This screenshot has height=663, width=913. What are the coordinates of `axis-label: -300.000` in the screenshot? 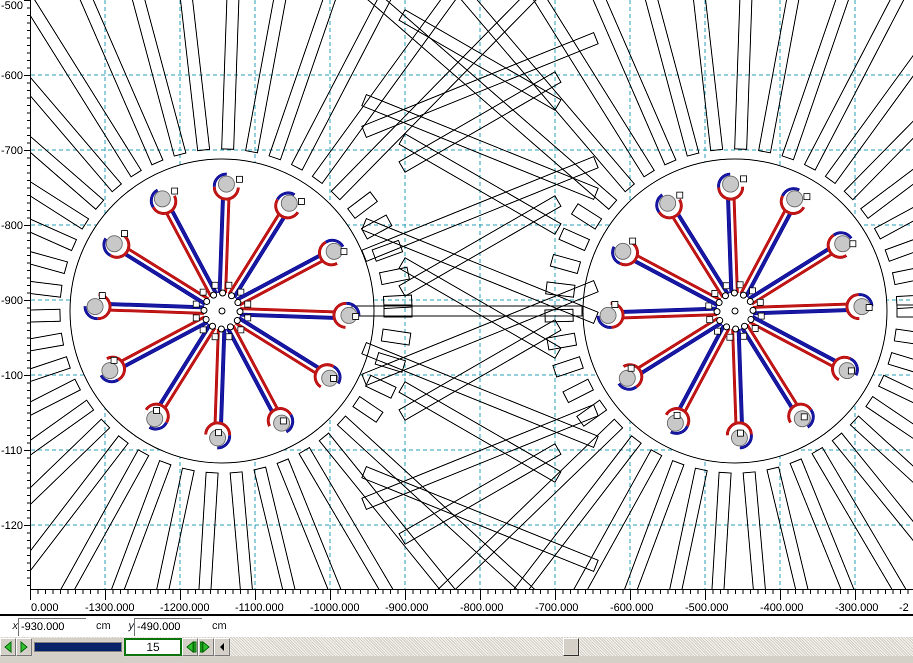 It's located at (856, 608).